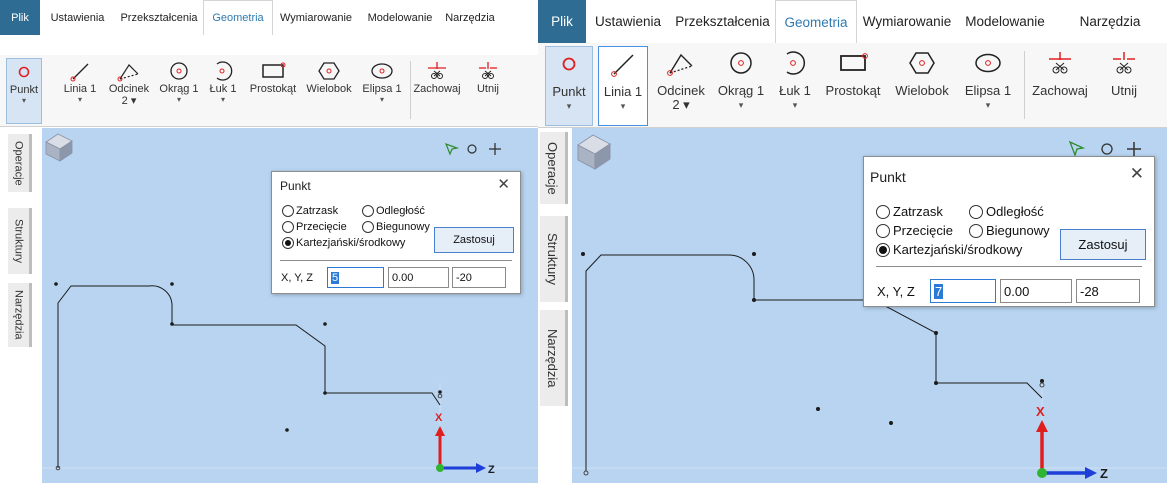  What do you see at coordinates (179, 71) in the screenshot?
I see `circle-icon` at bounding box center [179, 71].